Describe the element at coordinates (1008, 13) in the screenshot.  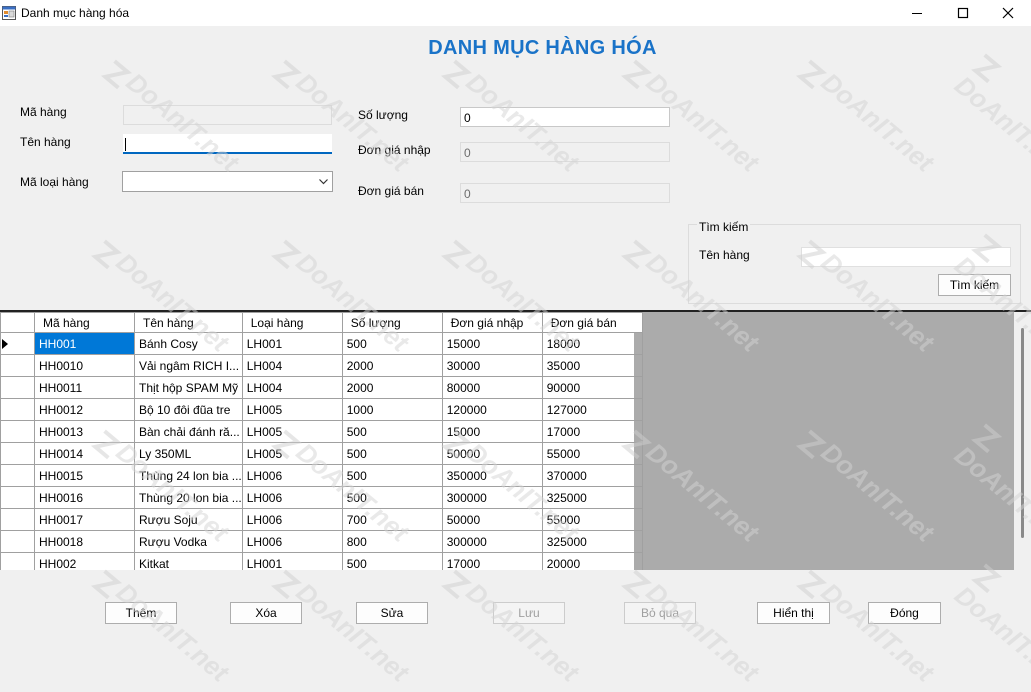
I see `close-button` at that location.